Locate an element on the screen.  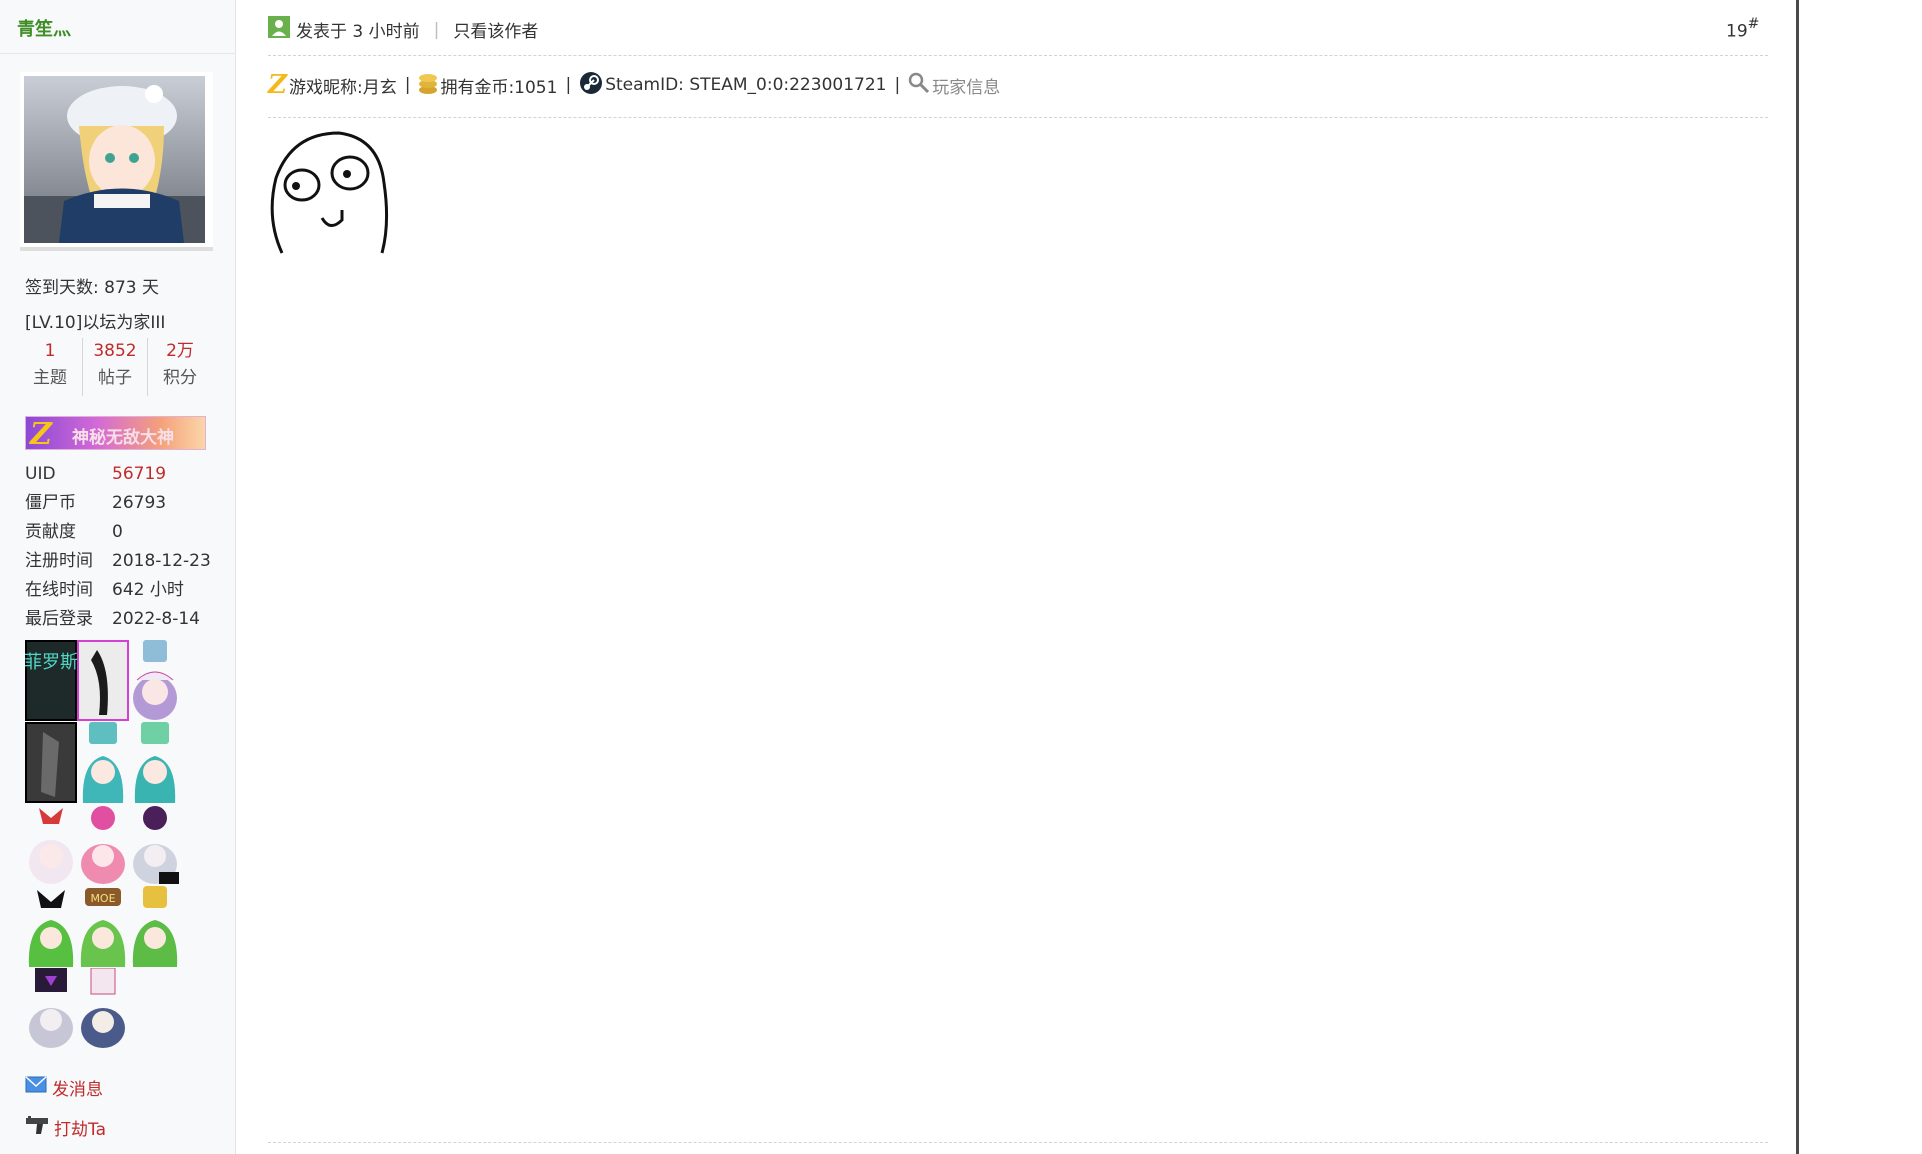
username-link: 青笙灬 is located at coordinates (44, 28).